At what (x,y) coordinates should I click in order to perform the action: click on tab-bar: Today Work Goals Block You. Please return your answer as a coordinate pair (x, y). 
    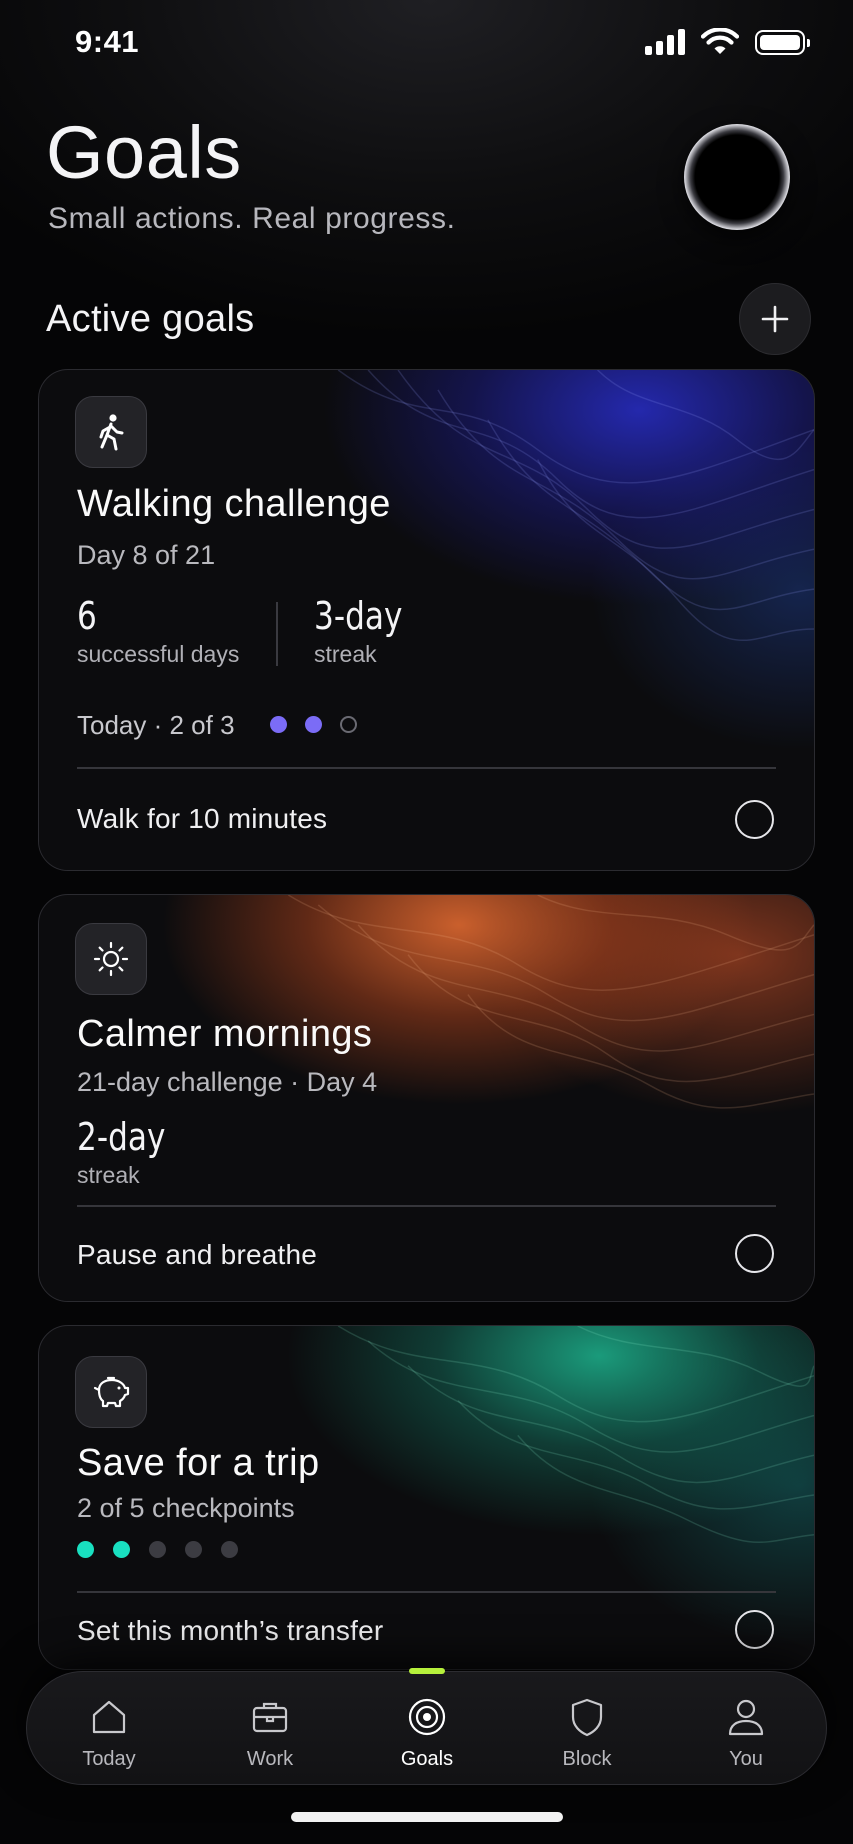
    Looking at the image, I should click on (426, 1727).